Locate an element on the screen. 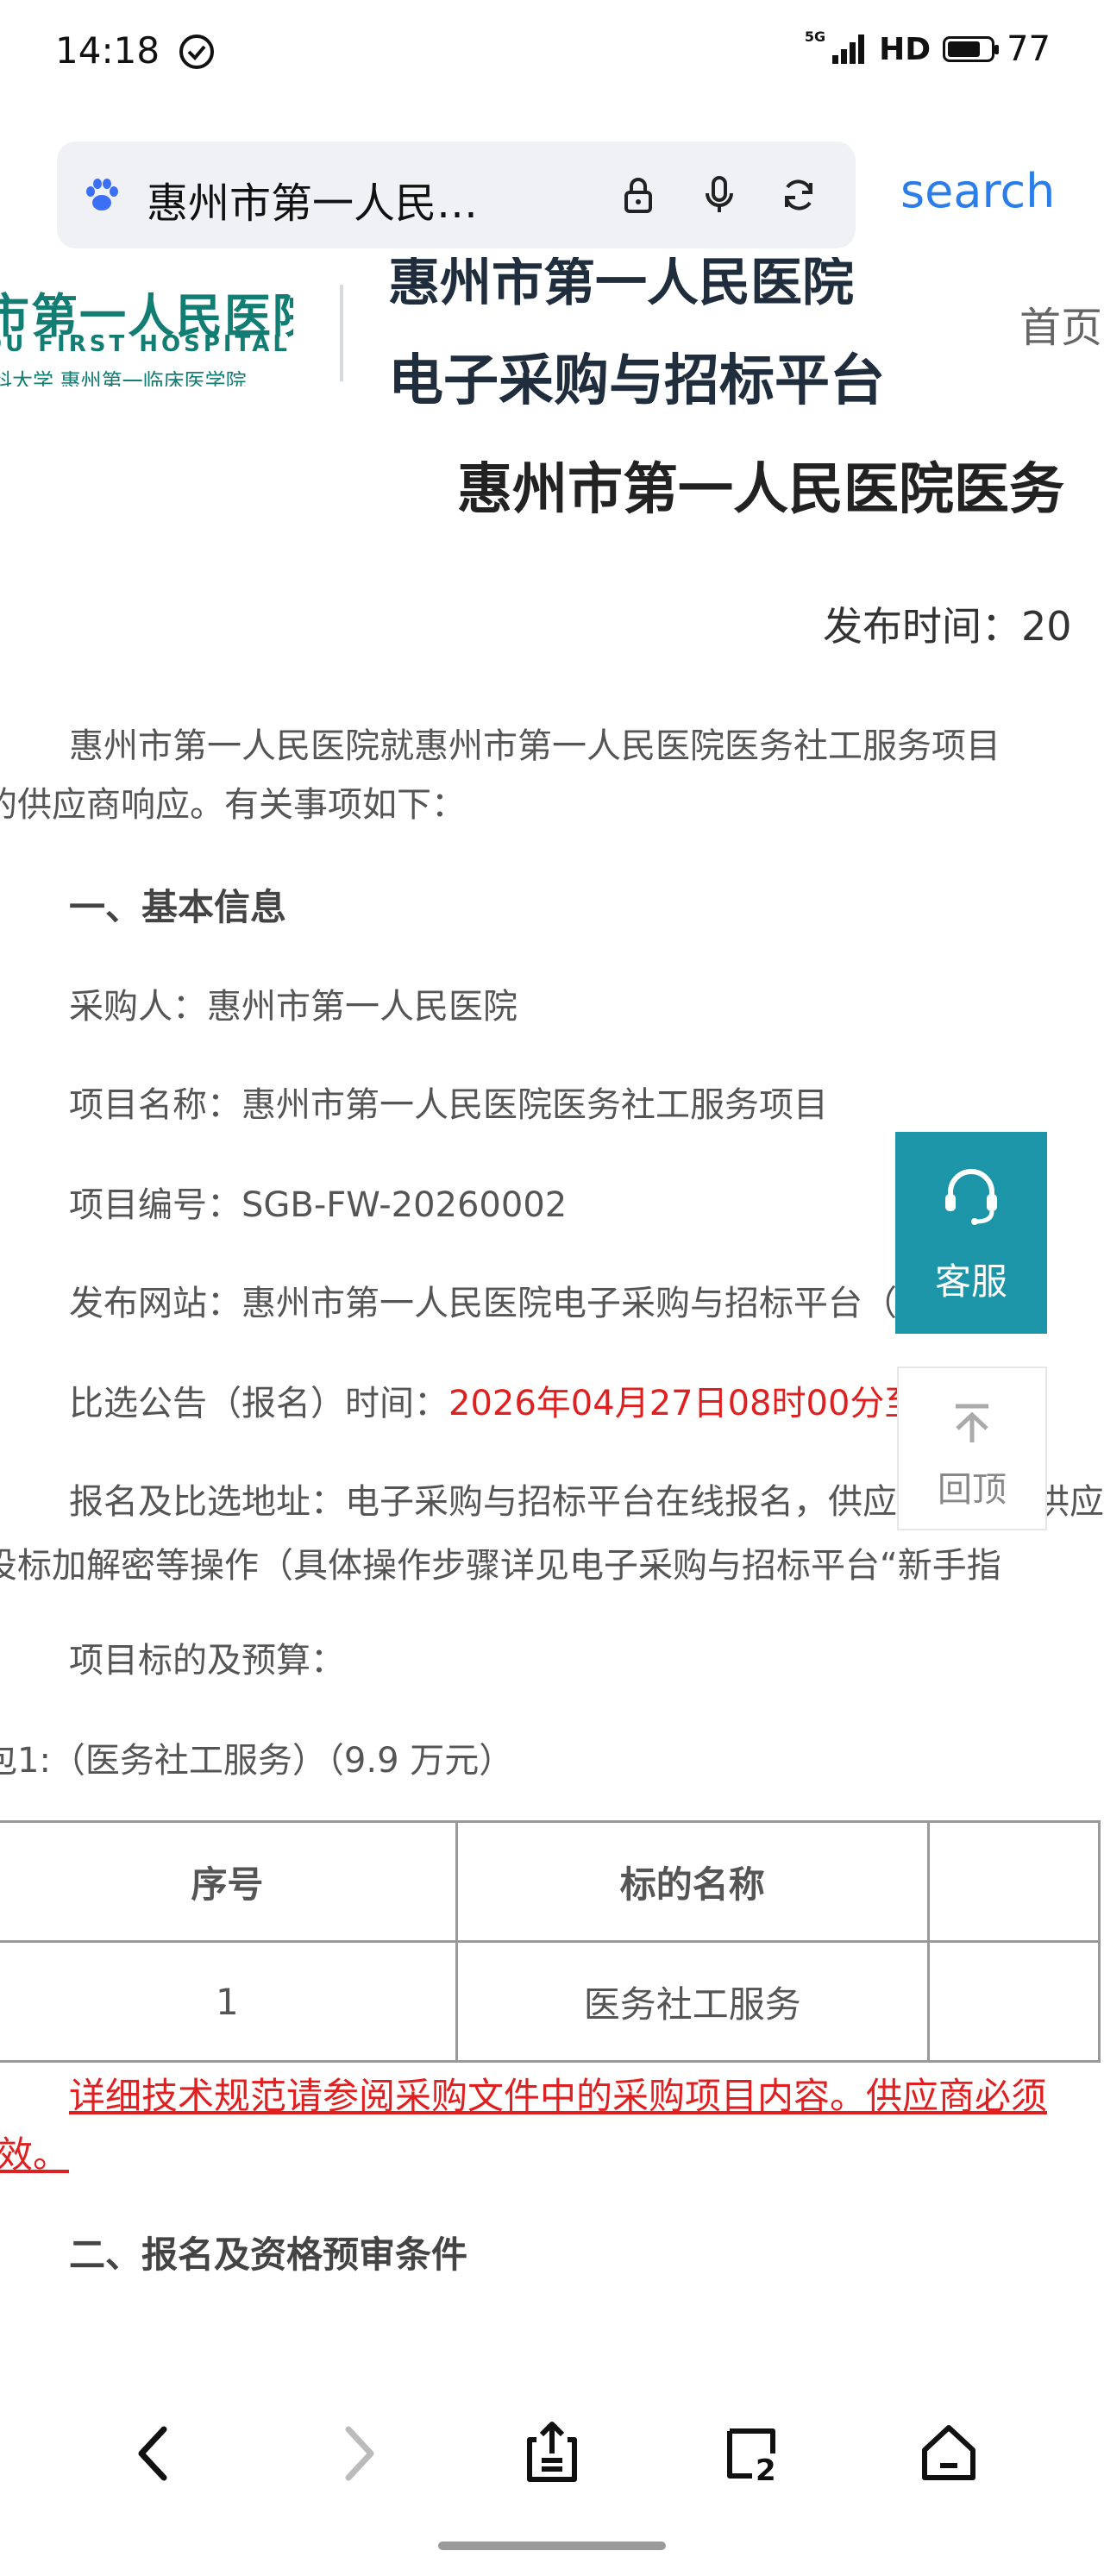 Image resolution: width=1104 pixels, height=2576 pixels. logo-english-name: OU FIRST HOSPITAL is located at coordinates (146, 344).